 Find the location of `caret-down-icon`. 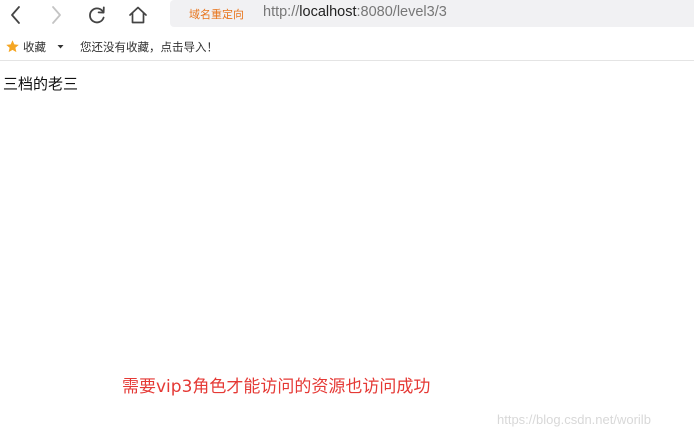

caret-down-icon is located at coordinates (60, 47).